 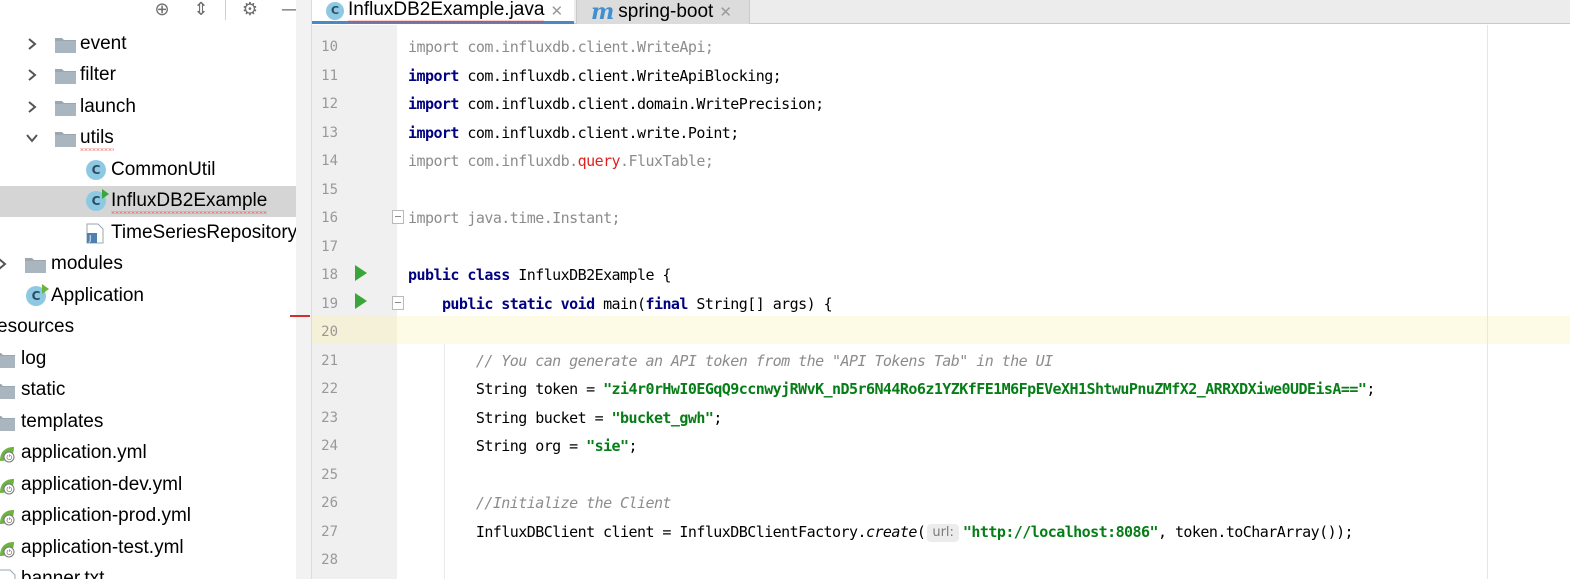 I want to click on tree-item-label: application.yml, so click(x=84, y=452).